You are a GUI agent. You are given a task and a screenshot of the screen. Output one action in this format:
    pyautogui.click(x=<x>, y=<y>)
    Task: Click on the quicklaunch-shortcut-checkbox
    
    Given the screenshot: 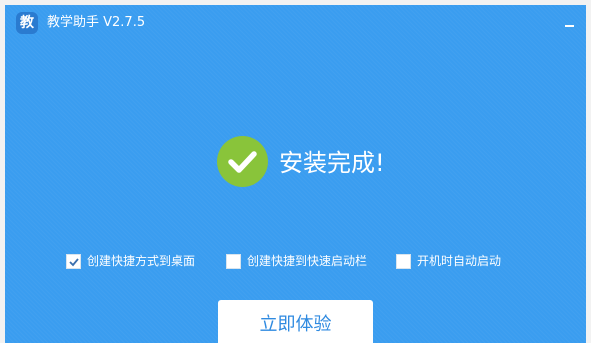 What is the action you would take?
    pyautogui.click(x=233, y=261)
    